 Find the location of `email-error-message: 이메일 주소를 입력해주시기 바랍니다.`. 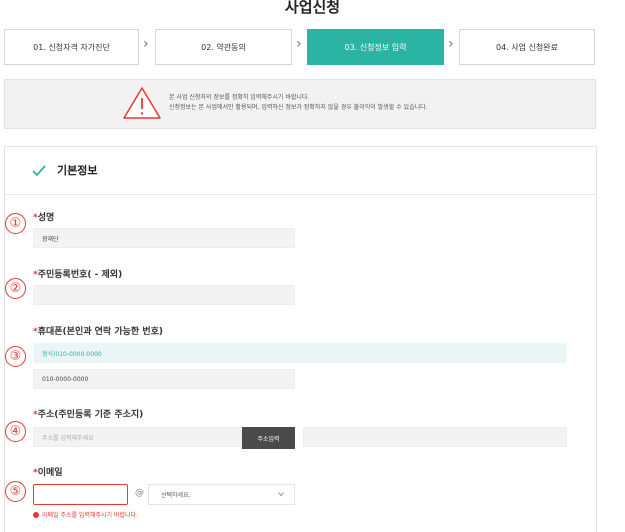

email-error-message: 이메일 주소를 입력해주시기 바랍니다. is located at coordinates (85, 514).